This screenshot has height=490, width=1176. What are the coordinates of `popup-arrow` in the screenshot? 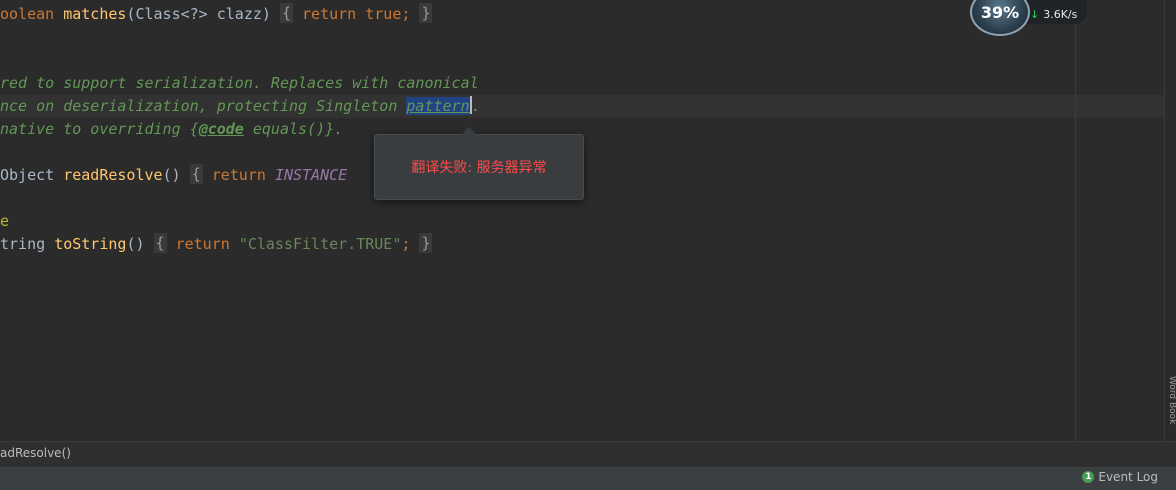 It's located at (469, 131).